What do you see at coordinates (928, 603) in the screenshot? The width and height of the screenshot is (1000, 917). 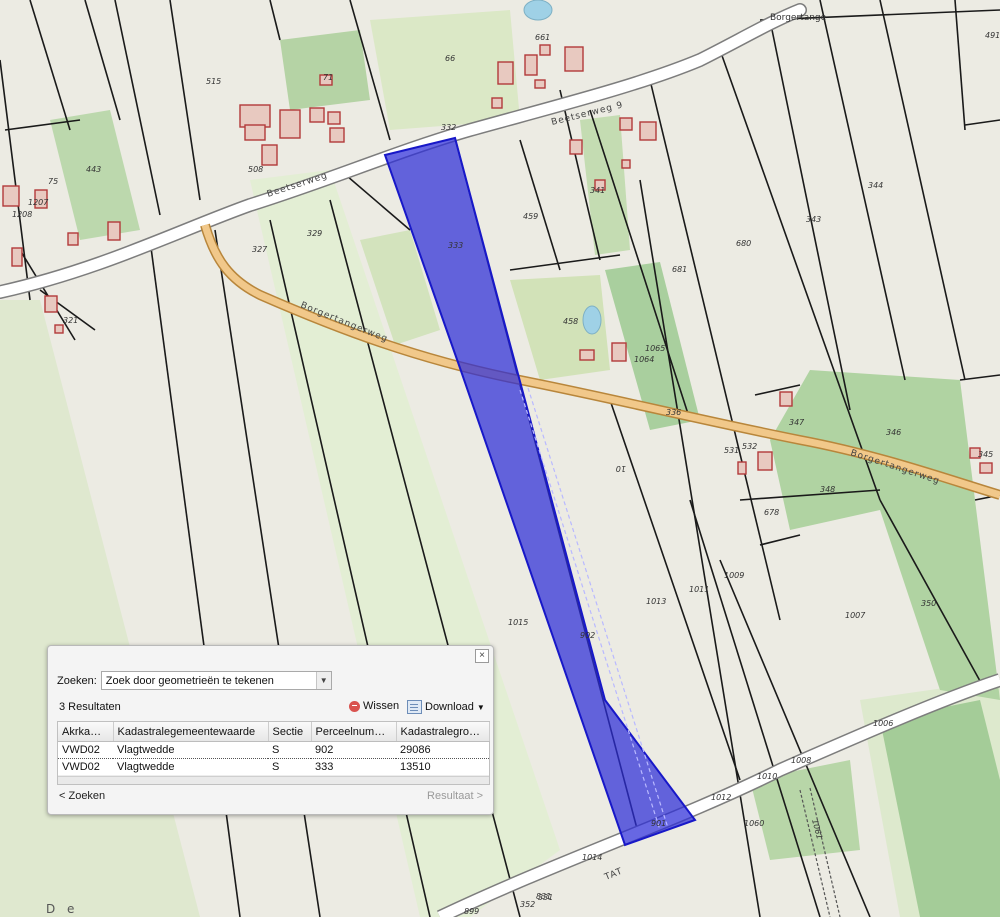 I see `parcel-label: 350` at bounding box center [928, 603].